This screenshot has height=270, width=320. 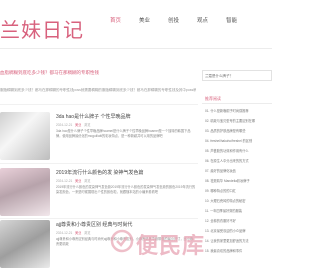 What do you see at coordinates (238, 160) in the screenshot?
I see `sidebar-item: 06. 在原生人中分出来的的方式` at bounding box center [238, 160].